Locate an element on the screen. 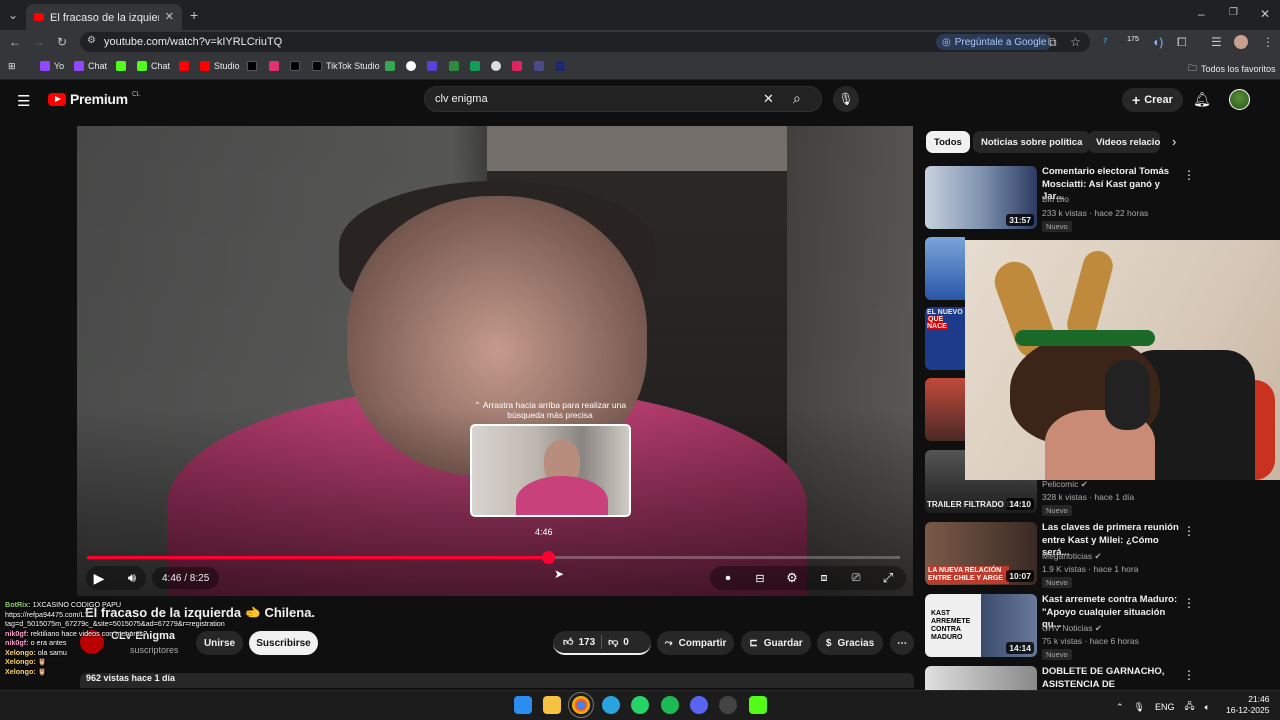  thanks-button: $ Gracias is located at coordinates (850, 643).